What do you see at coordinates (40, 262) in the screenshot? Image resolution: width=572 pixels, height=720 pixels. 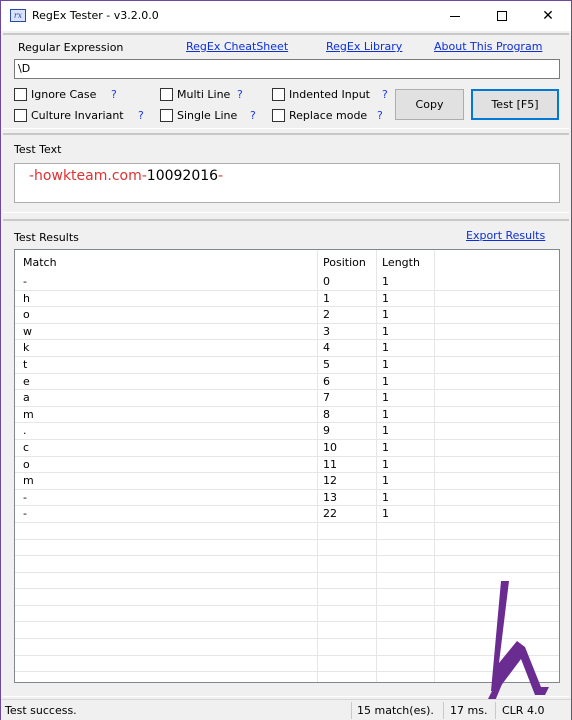 I see `column-header-match: Match` at bounding box center [40, 262].